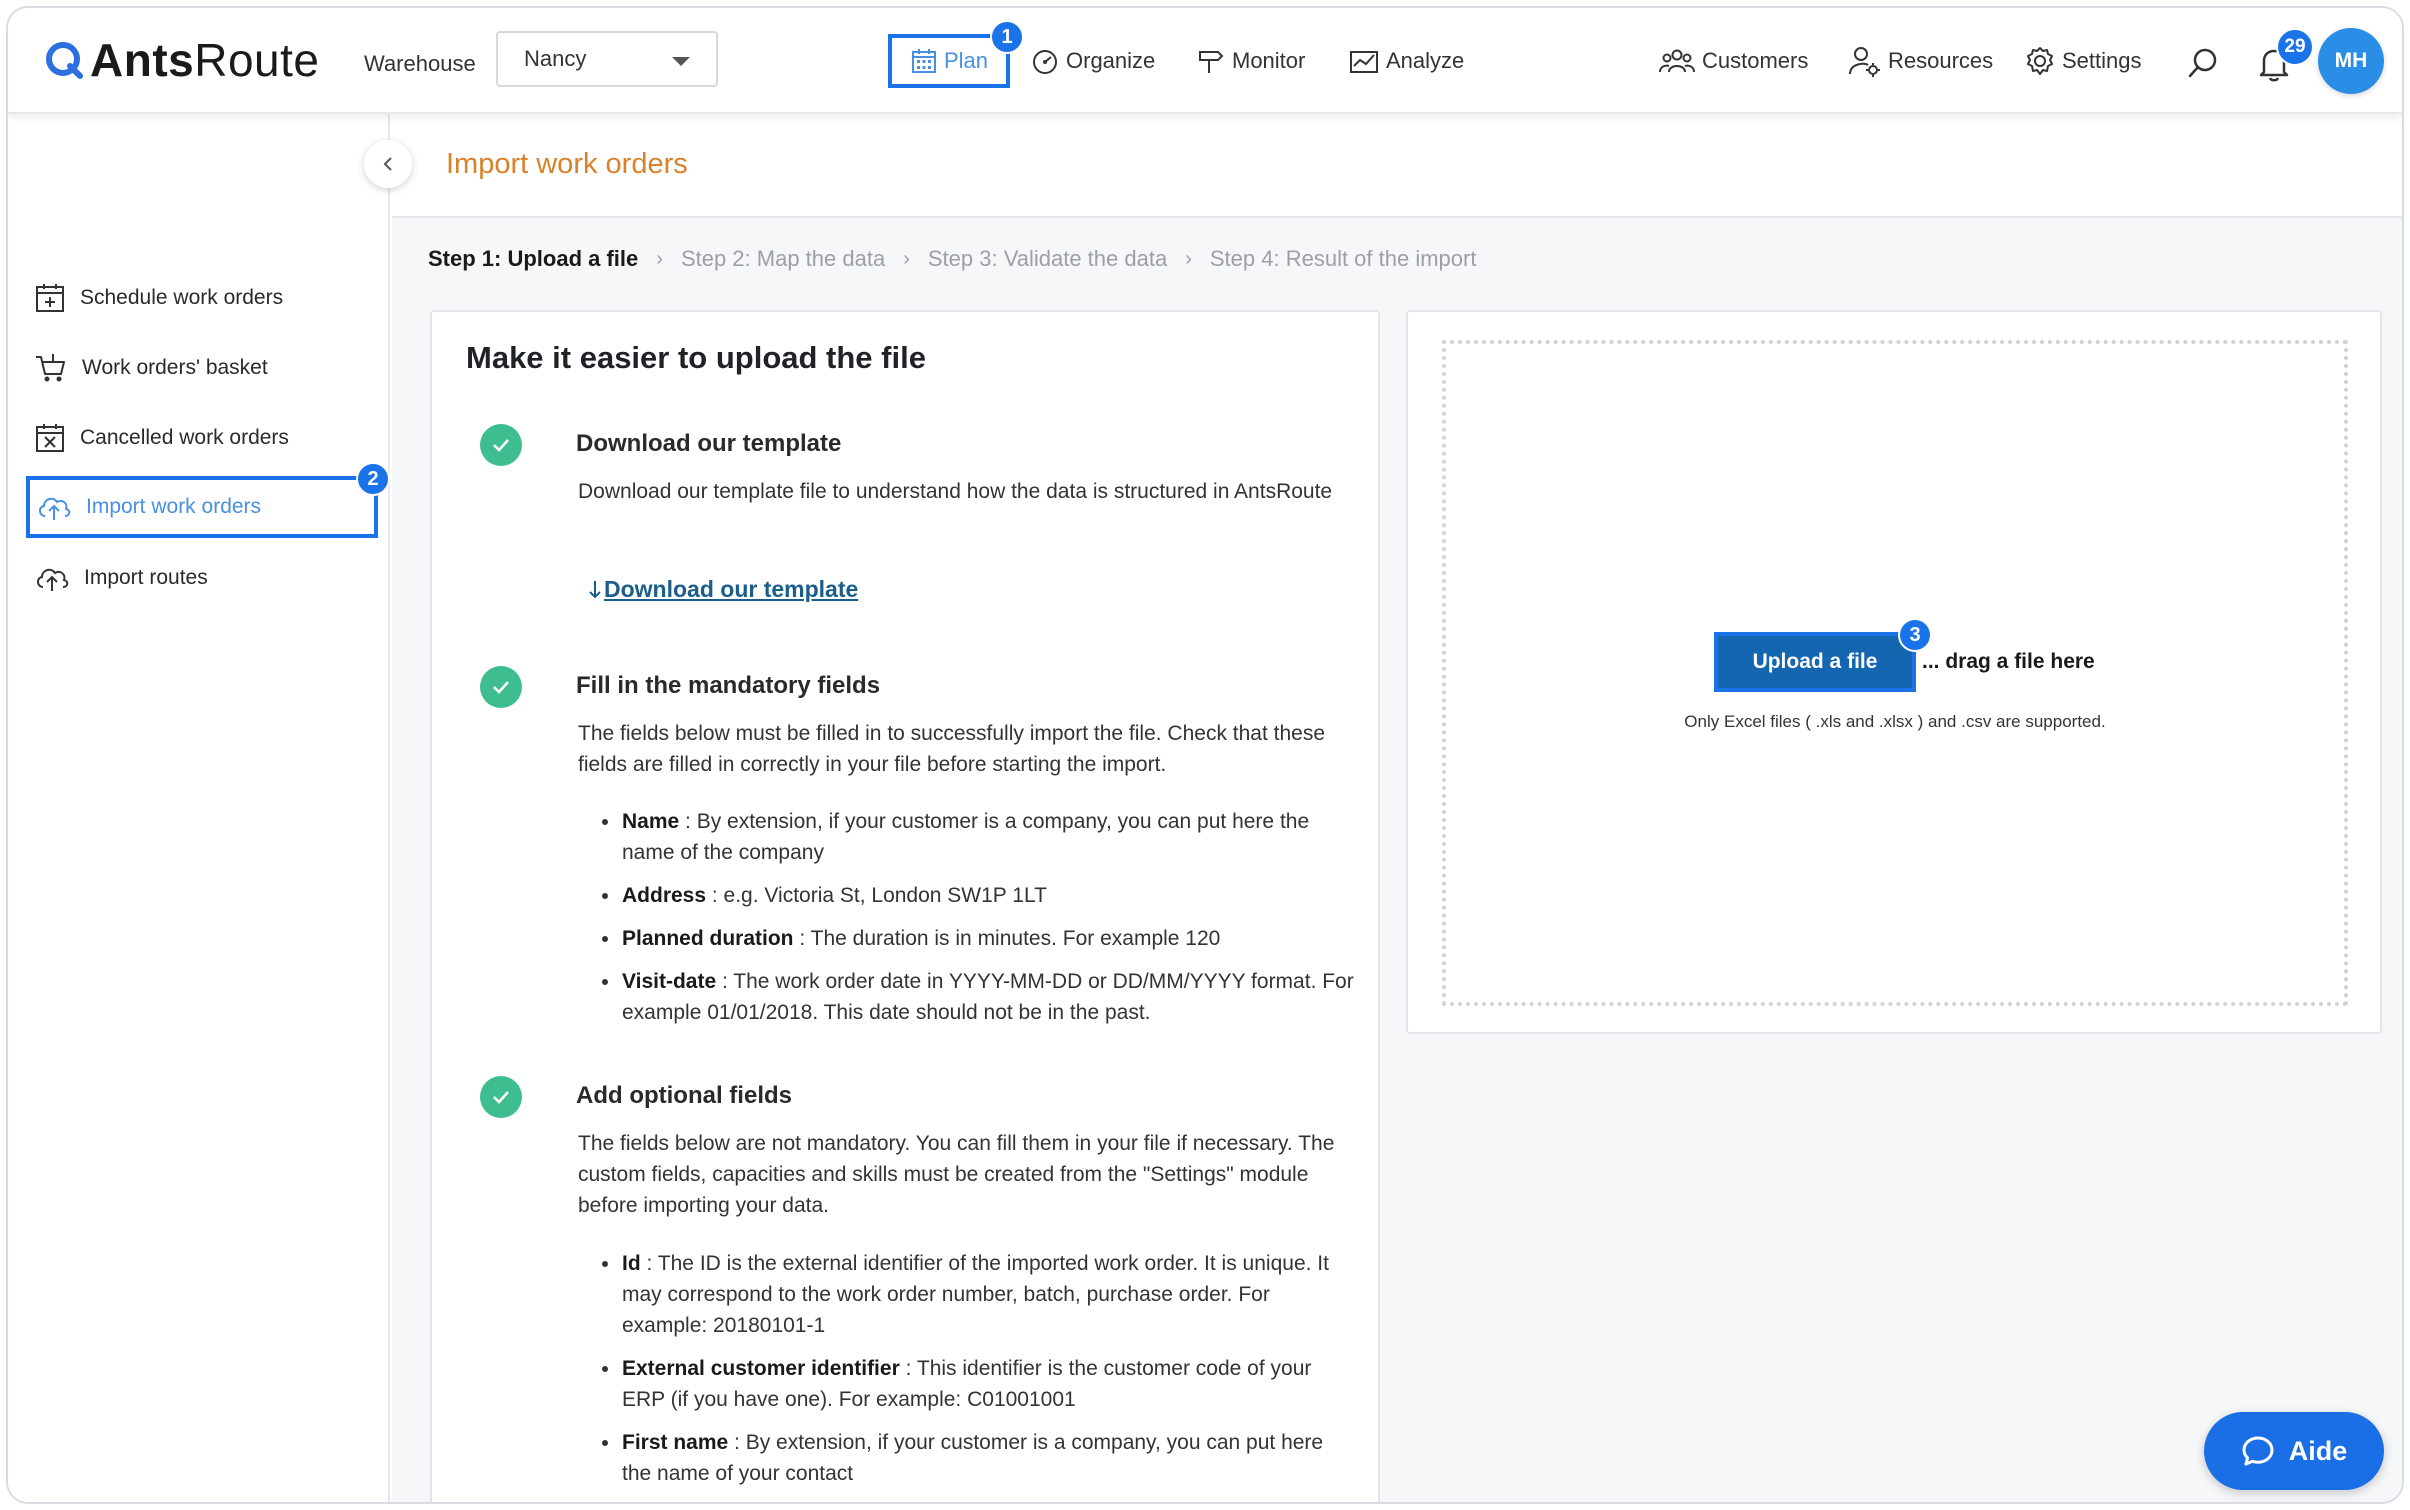 The height and width of the screenshot is (1510, 2410). I want to click on gear-icon, so click(2040, 61).